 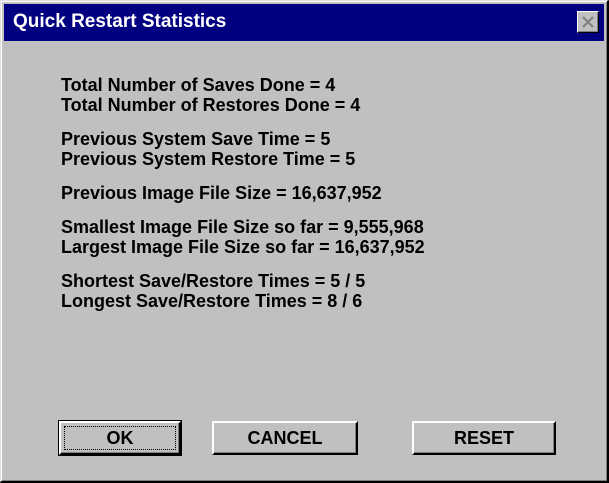 What do you see at coordinates (198, 85) in the screenshot?
I see `saves-done-text: Total Number of Saves Done = 4` at bounding box center [198, 85].